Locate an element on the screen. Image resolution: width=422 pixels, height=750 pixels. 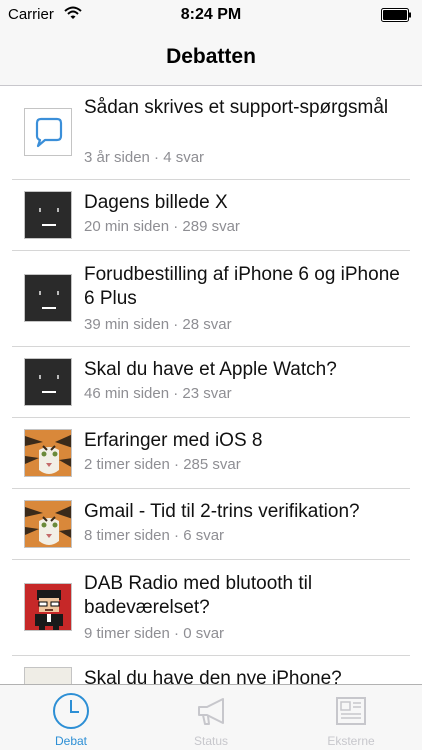
topic-title: Sådan skrives et support-spørgsmål is located at coordinates (236, 107).